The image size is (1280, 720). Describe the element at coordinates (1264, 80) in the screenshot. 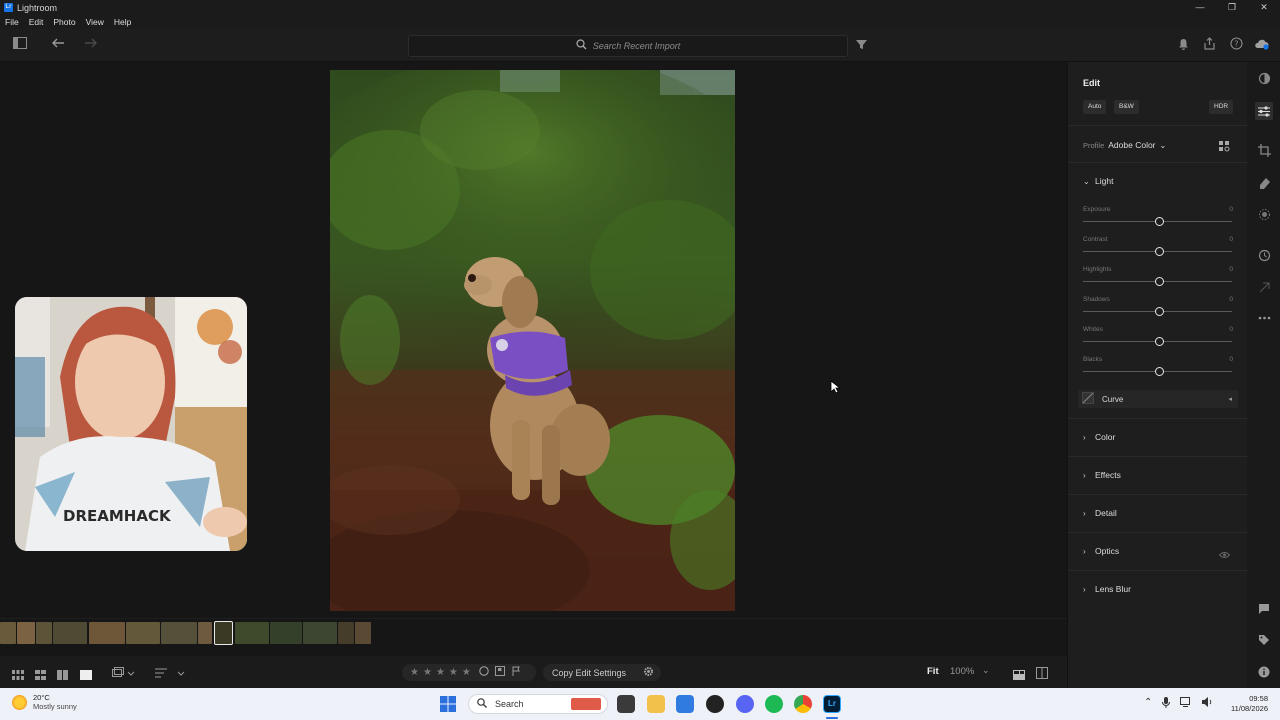

I see `presets-icon` at that location.